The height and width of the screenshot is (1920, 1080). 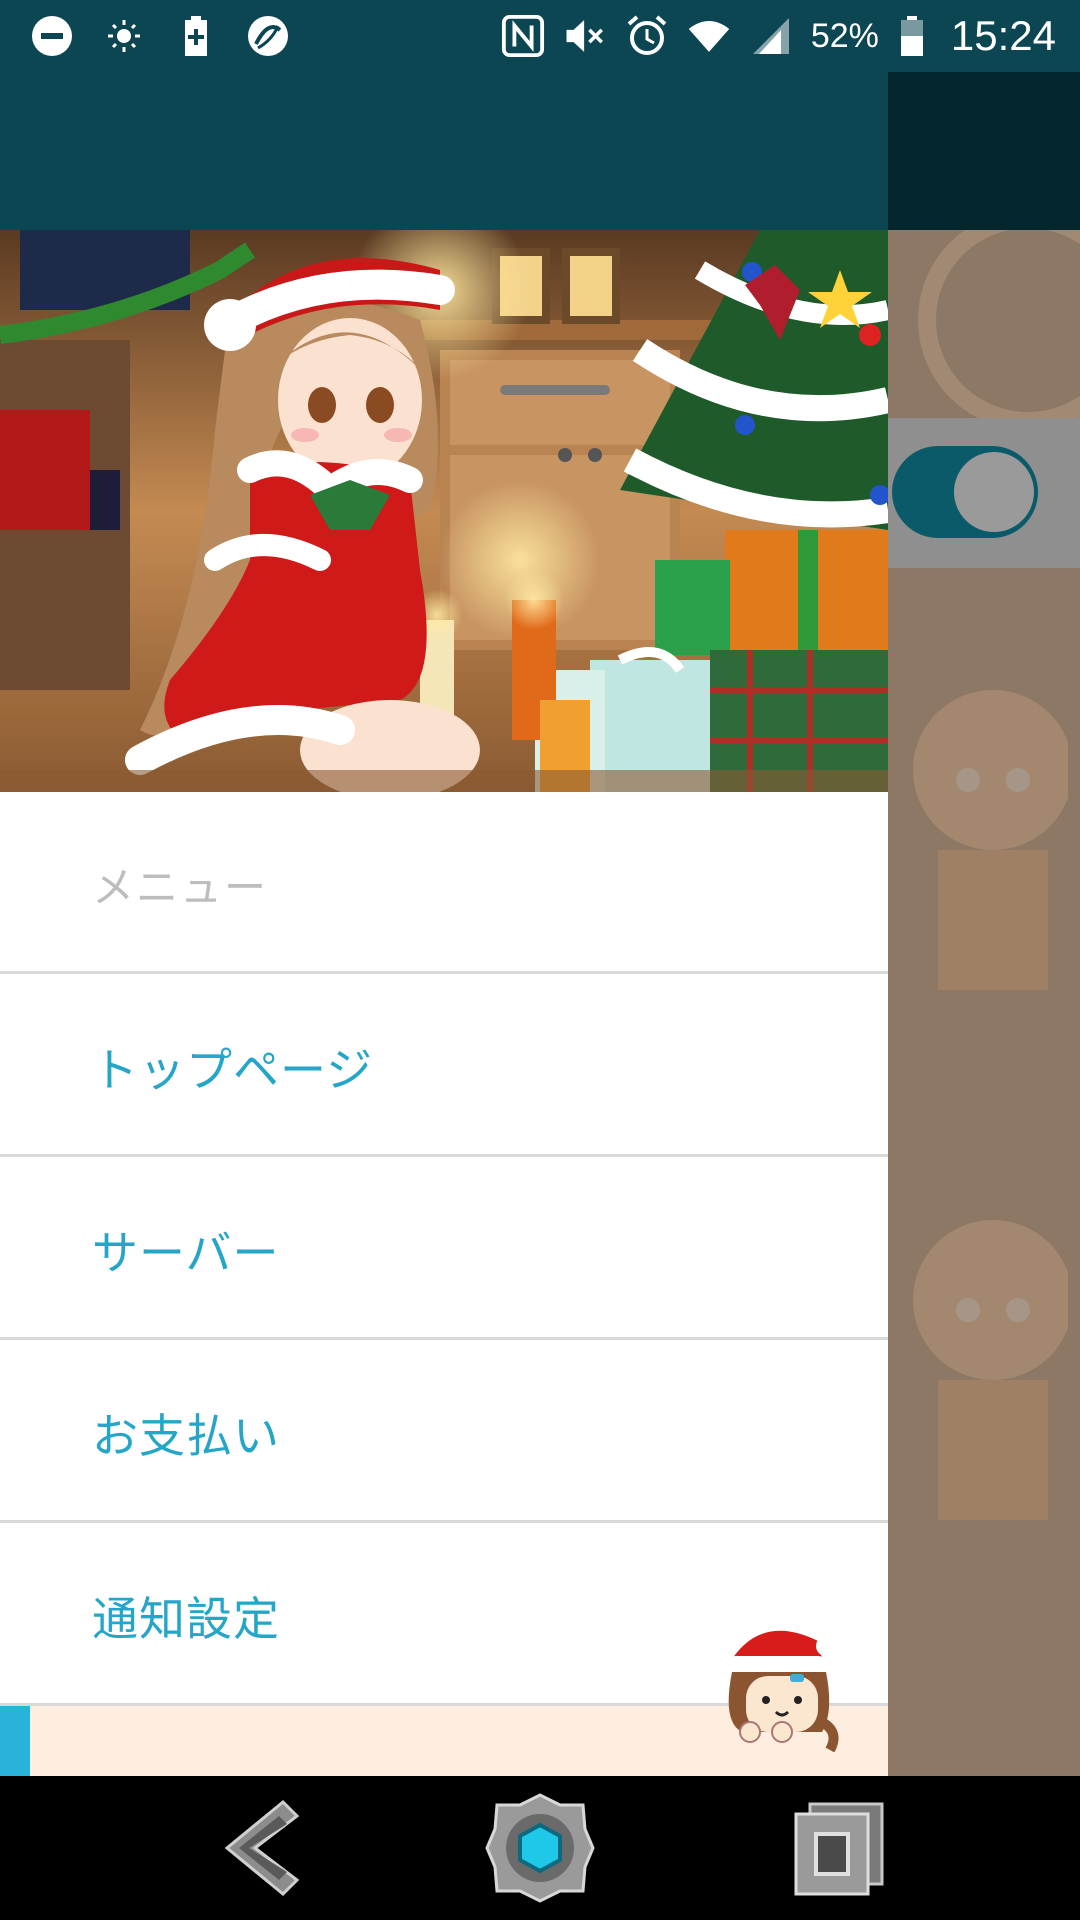 I want to click on do-not-disturb-icon, so click(x=52, y=36).